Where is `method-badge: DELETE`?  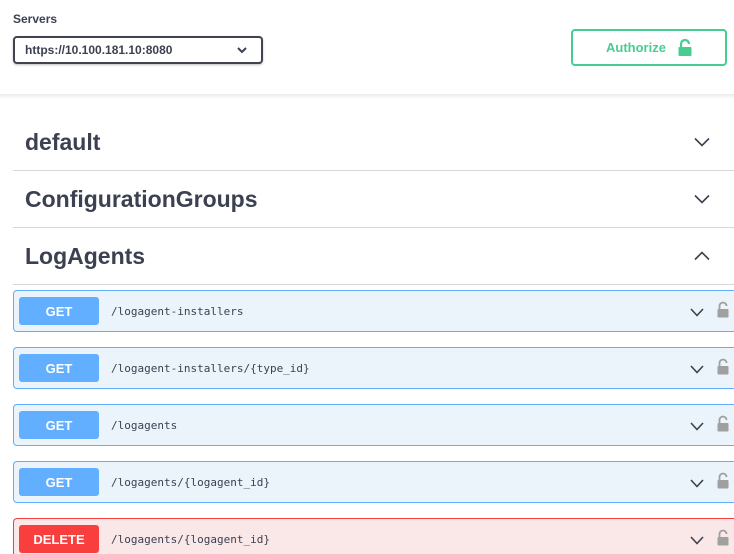 method-badge: DELETE is located at coordinates (59, 539).